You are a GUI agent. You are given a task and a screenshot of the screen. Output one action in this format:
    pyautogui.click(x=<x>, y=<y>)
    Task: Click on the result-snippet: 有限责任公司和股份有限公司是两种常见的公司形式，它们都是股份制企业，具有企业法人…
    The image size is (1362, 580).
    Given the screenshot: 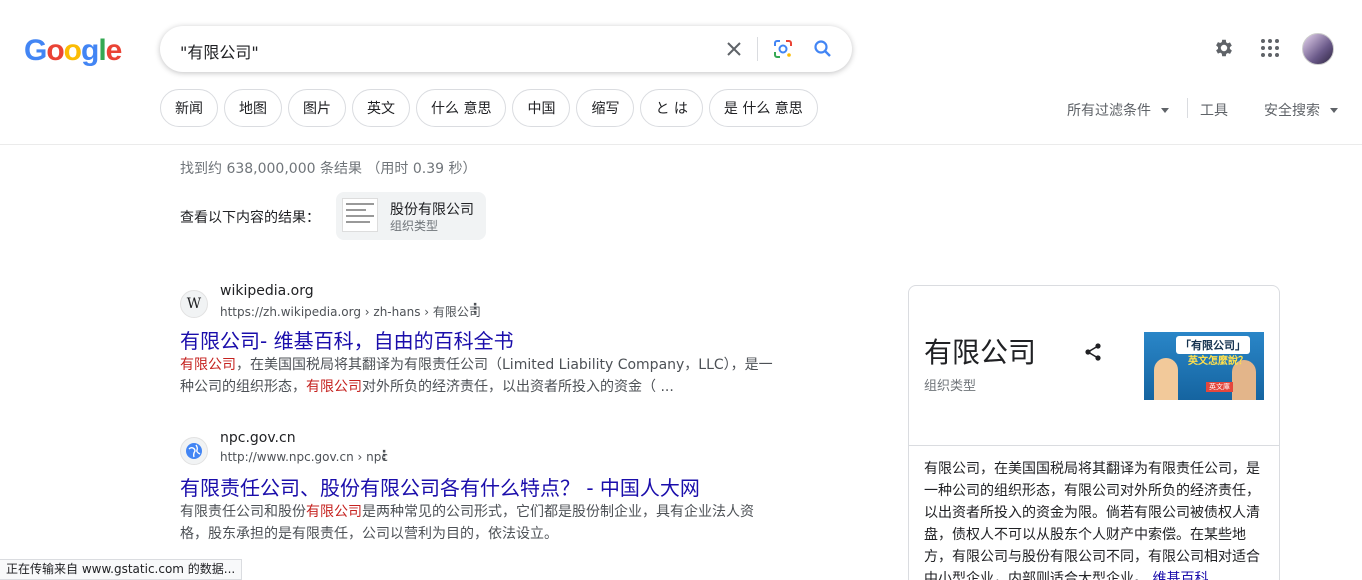 What is the action you would take?
    pyautogui.click(x=475, y=523)
    